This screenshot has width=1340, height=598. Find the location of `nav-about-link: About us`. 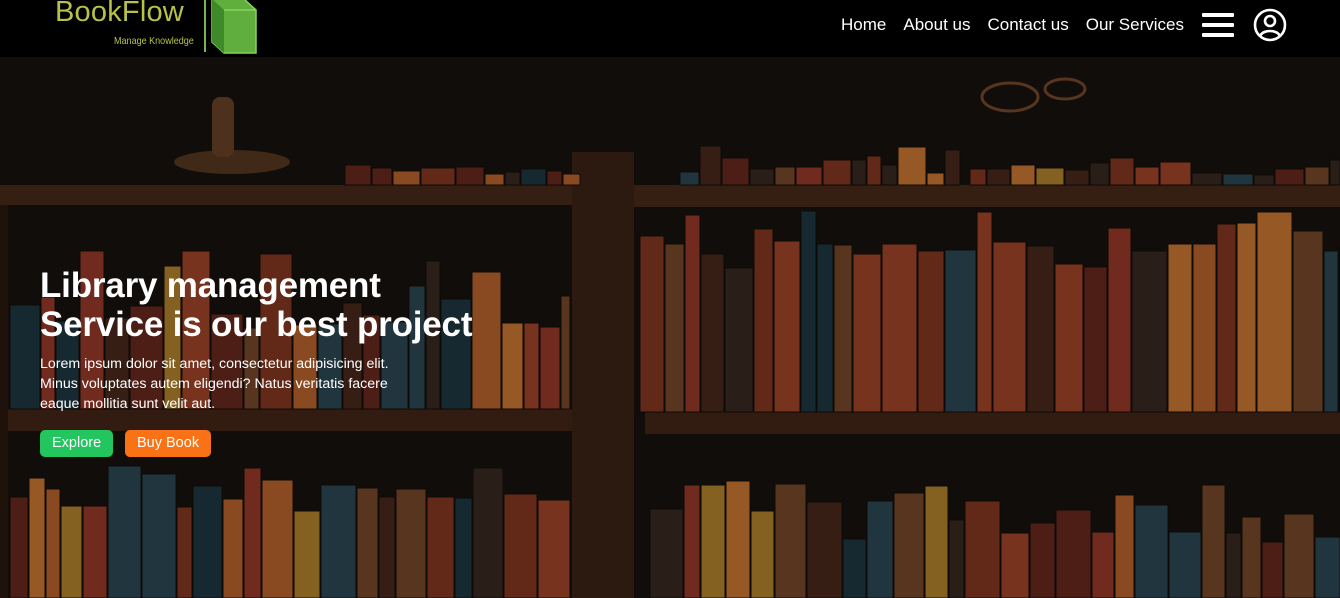

nav-about-link: About us is located at coordinates (936, 25).